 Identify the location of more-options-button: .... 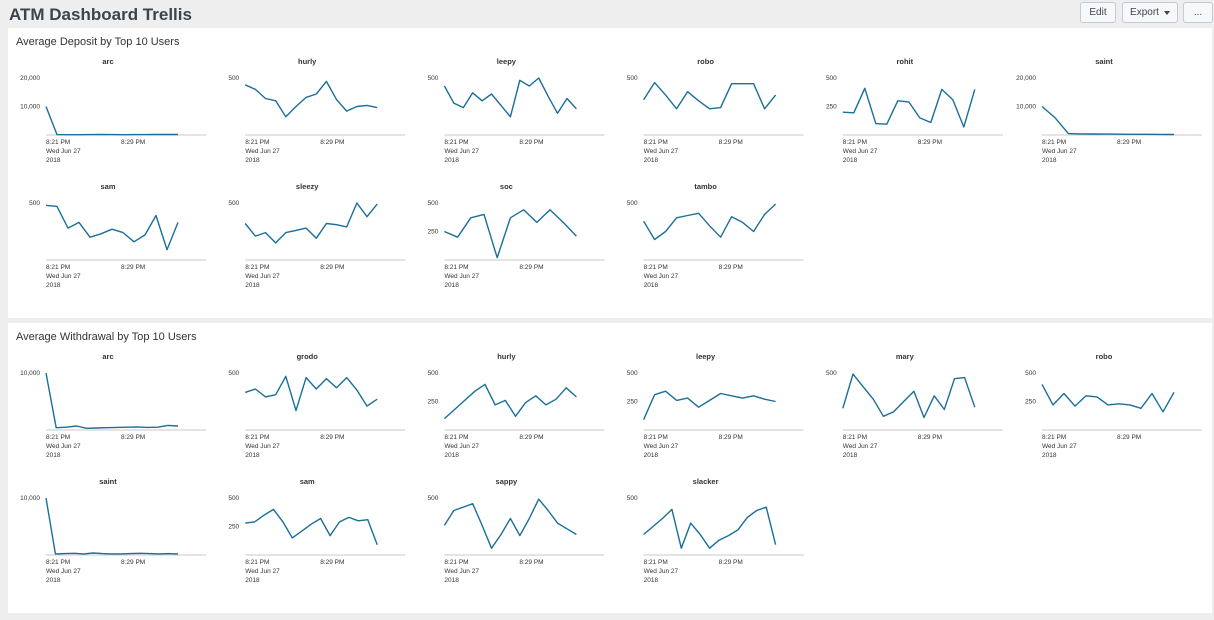
(1198, 12).